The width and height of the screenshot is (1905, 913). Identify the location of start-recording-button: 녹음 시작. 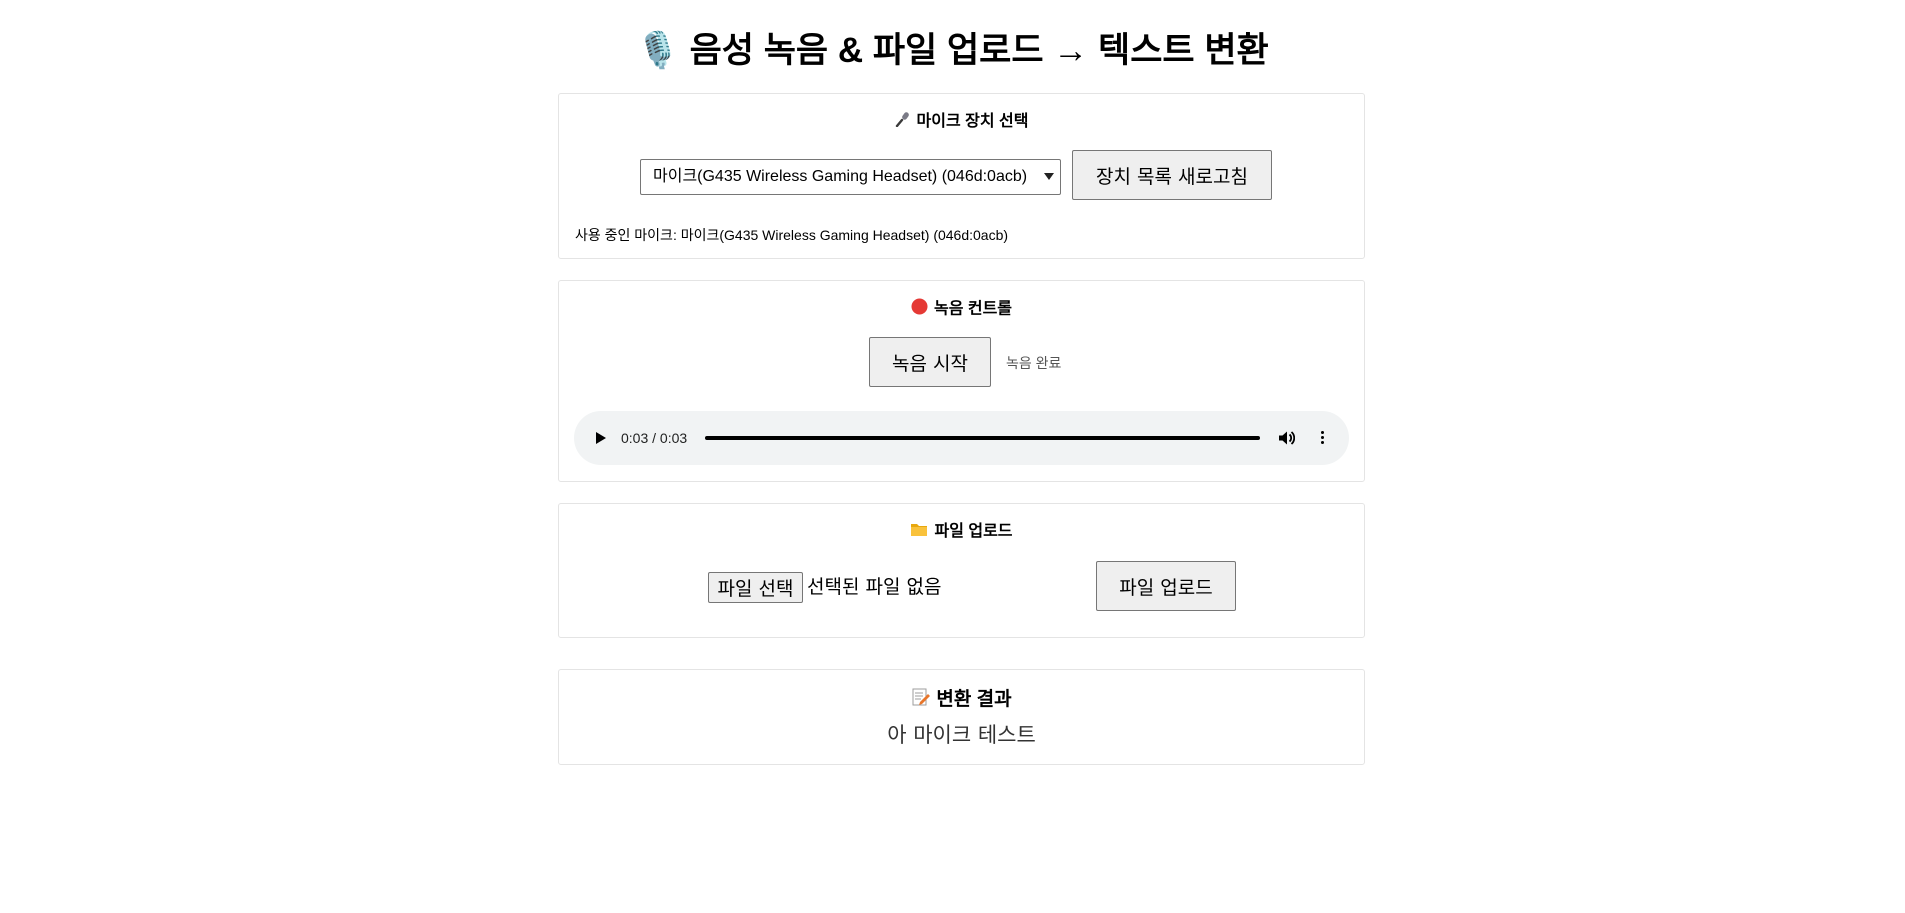
(930, 362).